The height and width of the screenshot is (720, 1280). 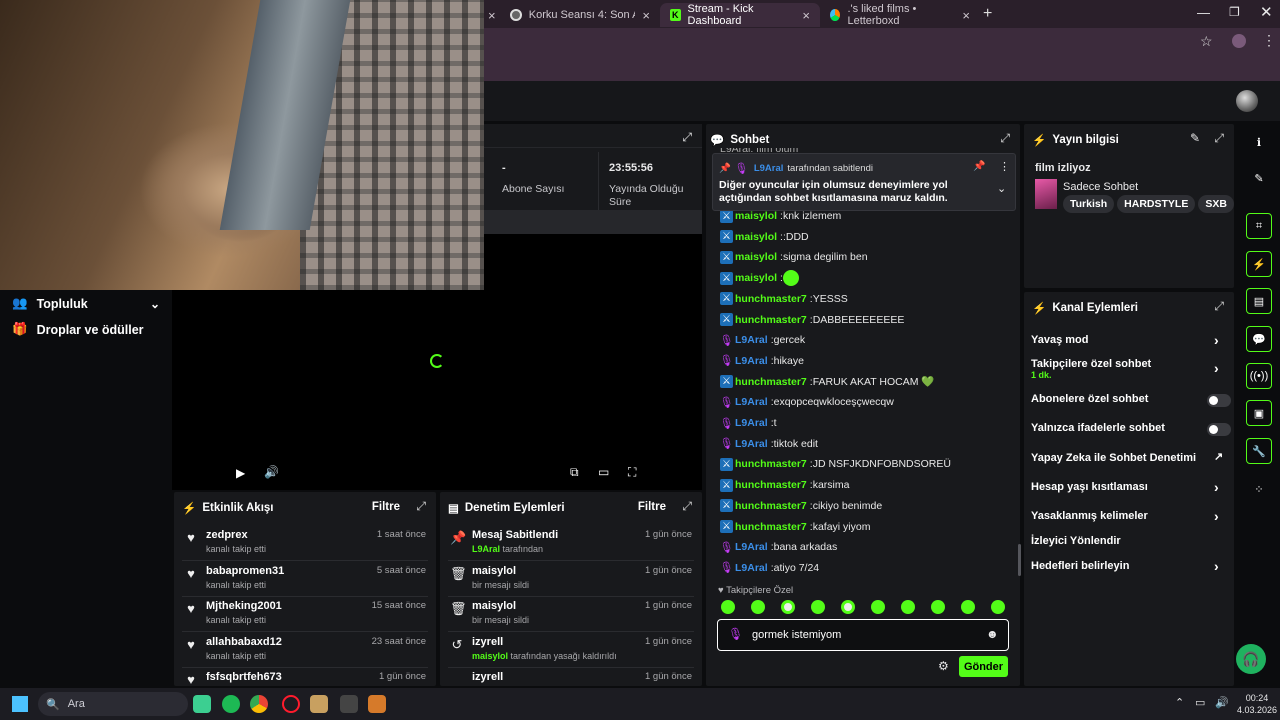 I want to click on fullscreen-icon: ⛶, so click(x=632, y=472).